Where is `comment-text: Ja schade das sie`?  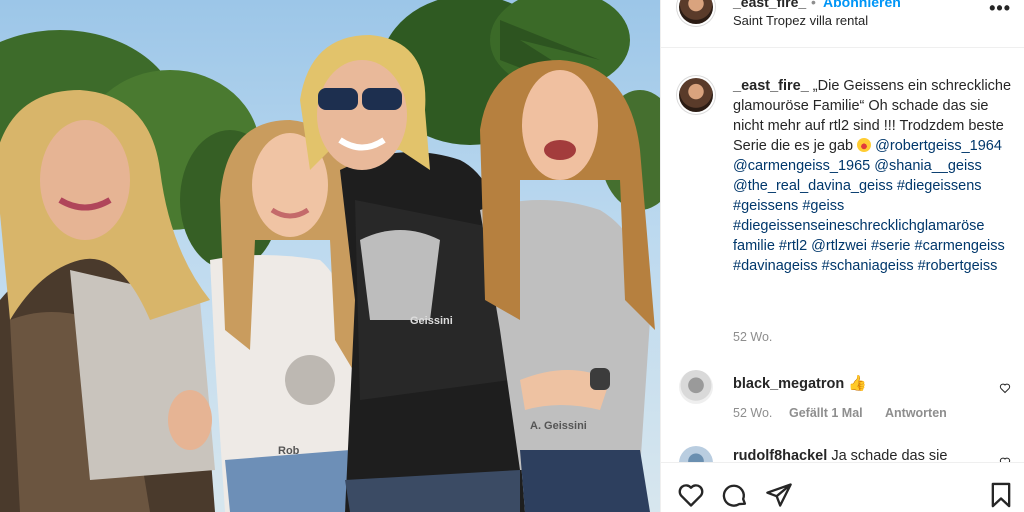 comment-text: Ja schade das sie is located at coordinates (889, 455).